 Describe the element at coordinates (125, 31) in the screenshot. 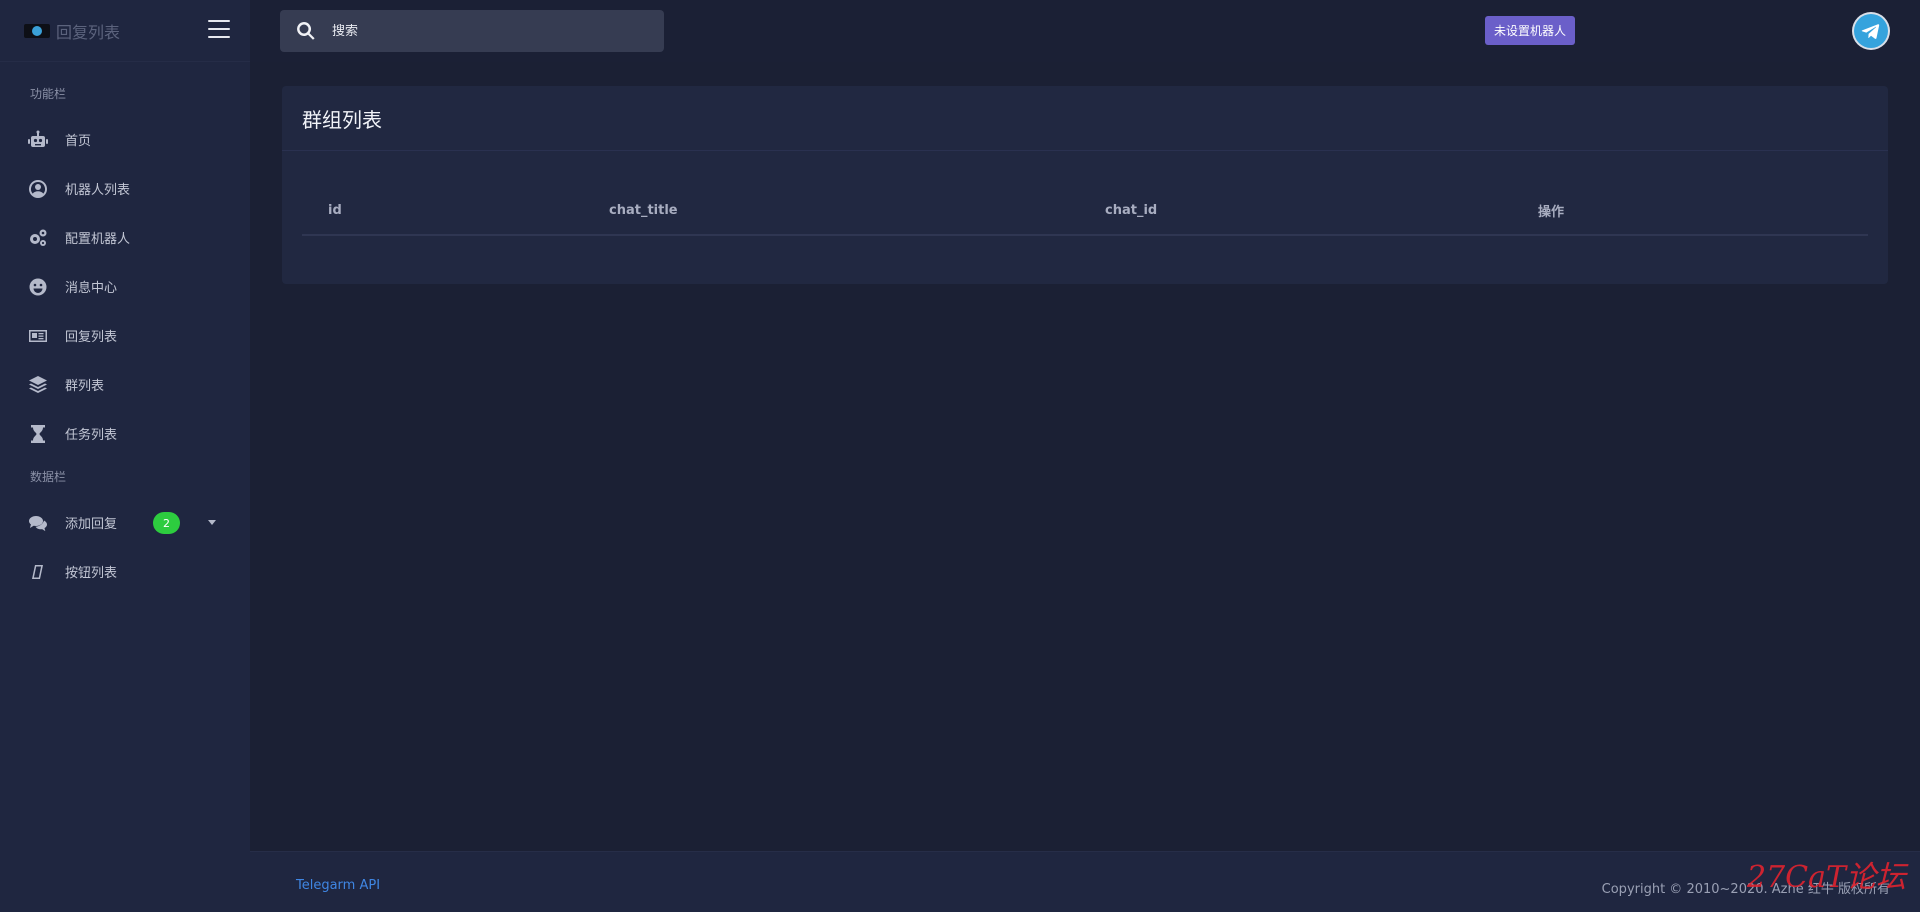

I see `brand: 回复列表` at that location.